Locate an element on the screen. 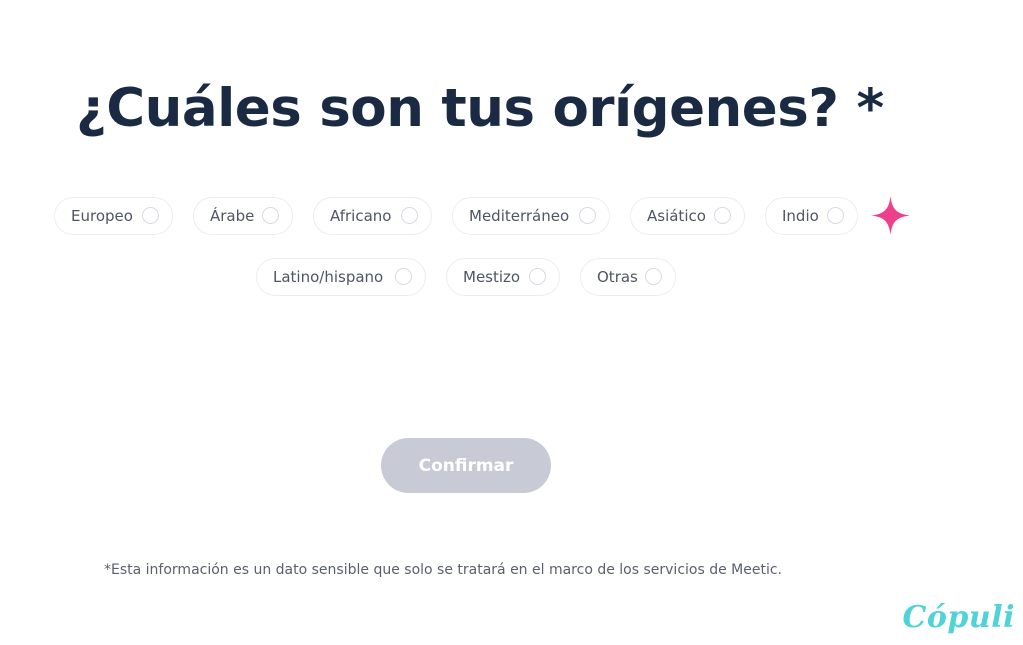 The height and width of the screenshot is (645, 1023). option-indio: Indio is located at coordinates (811, 216).